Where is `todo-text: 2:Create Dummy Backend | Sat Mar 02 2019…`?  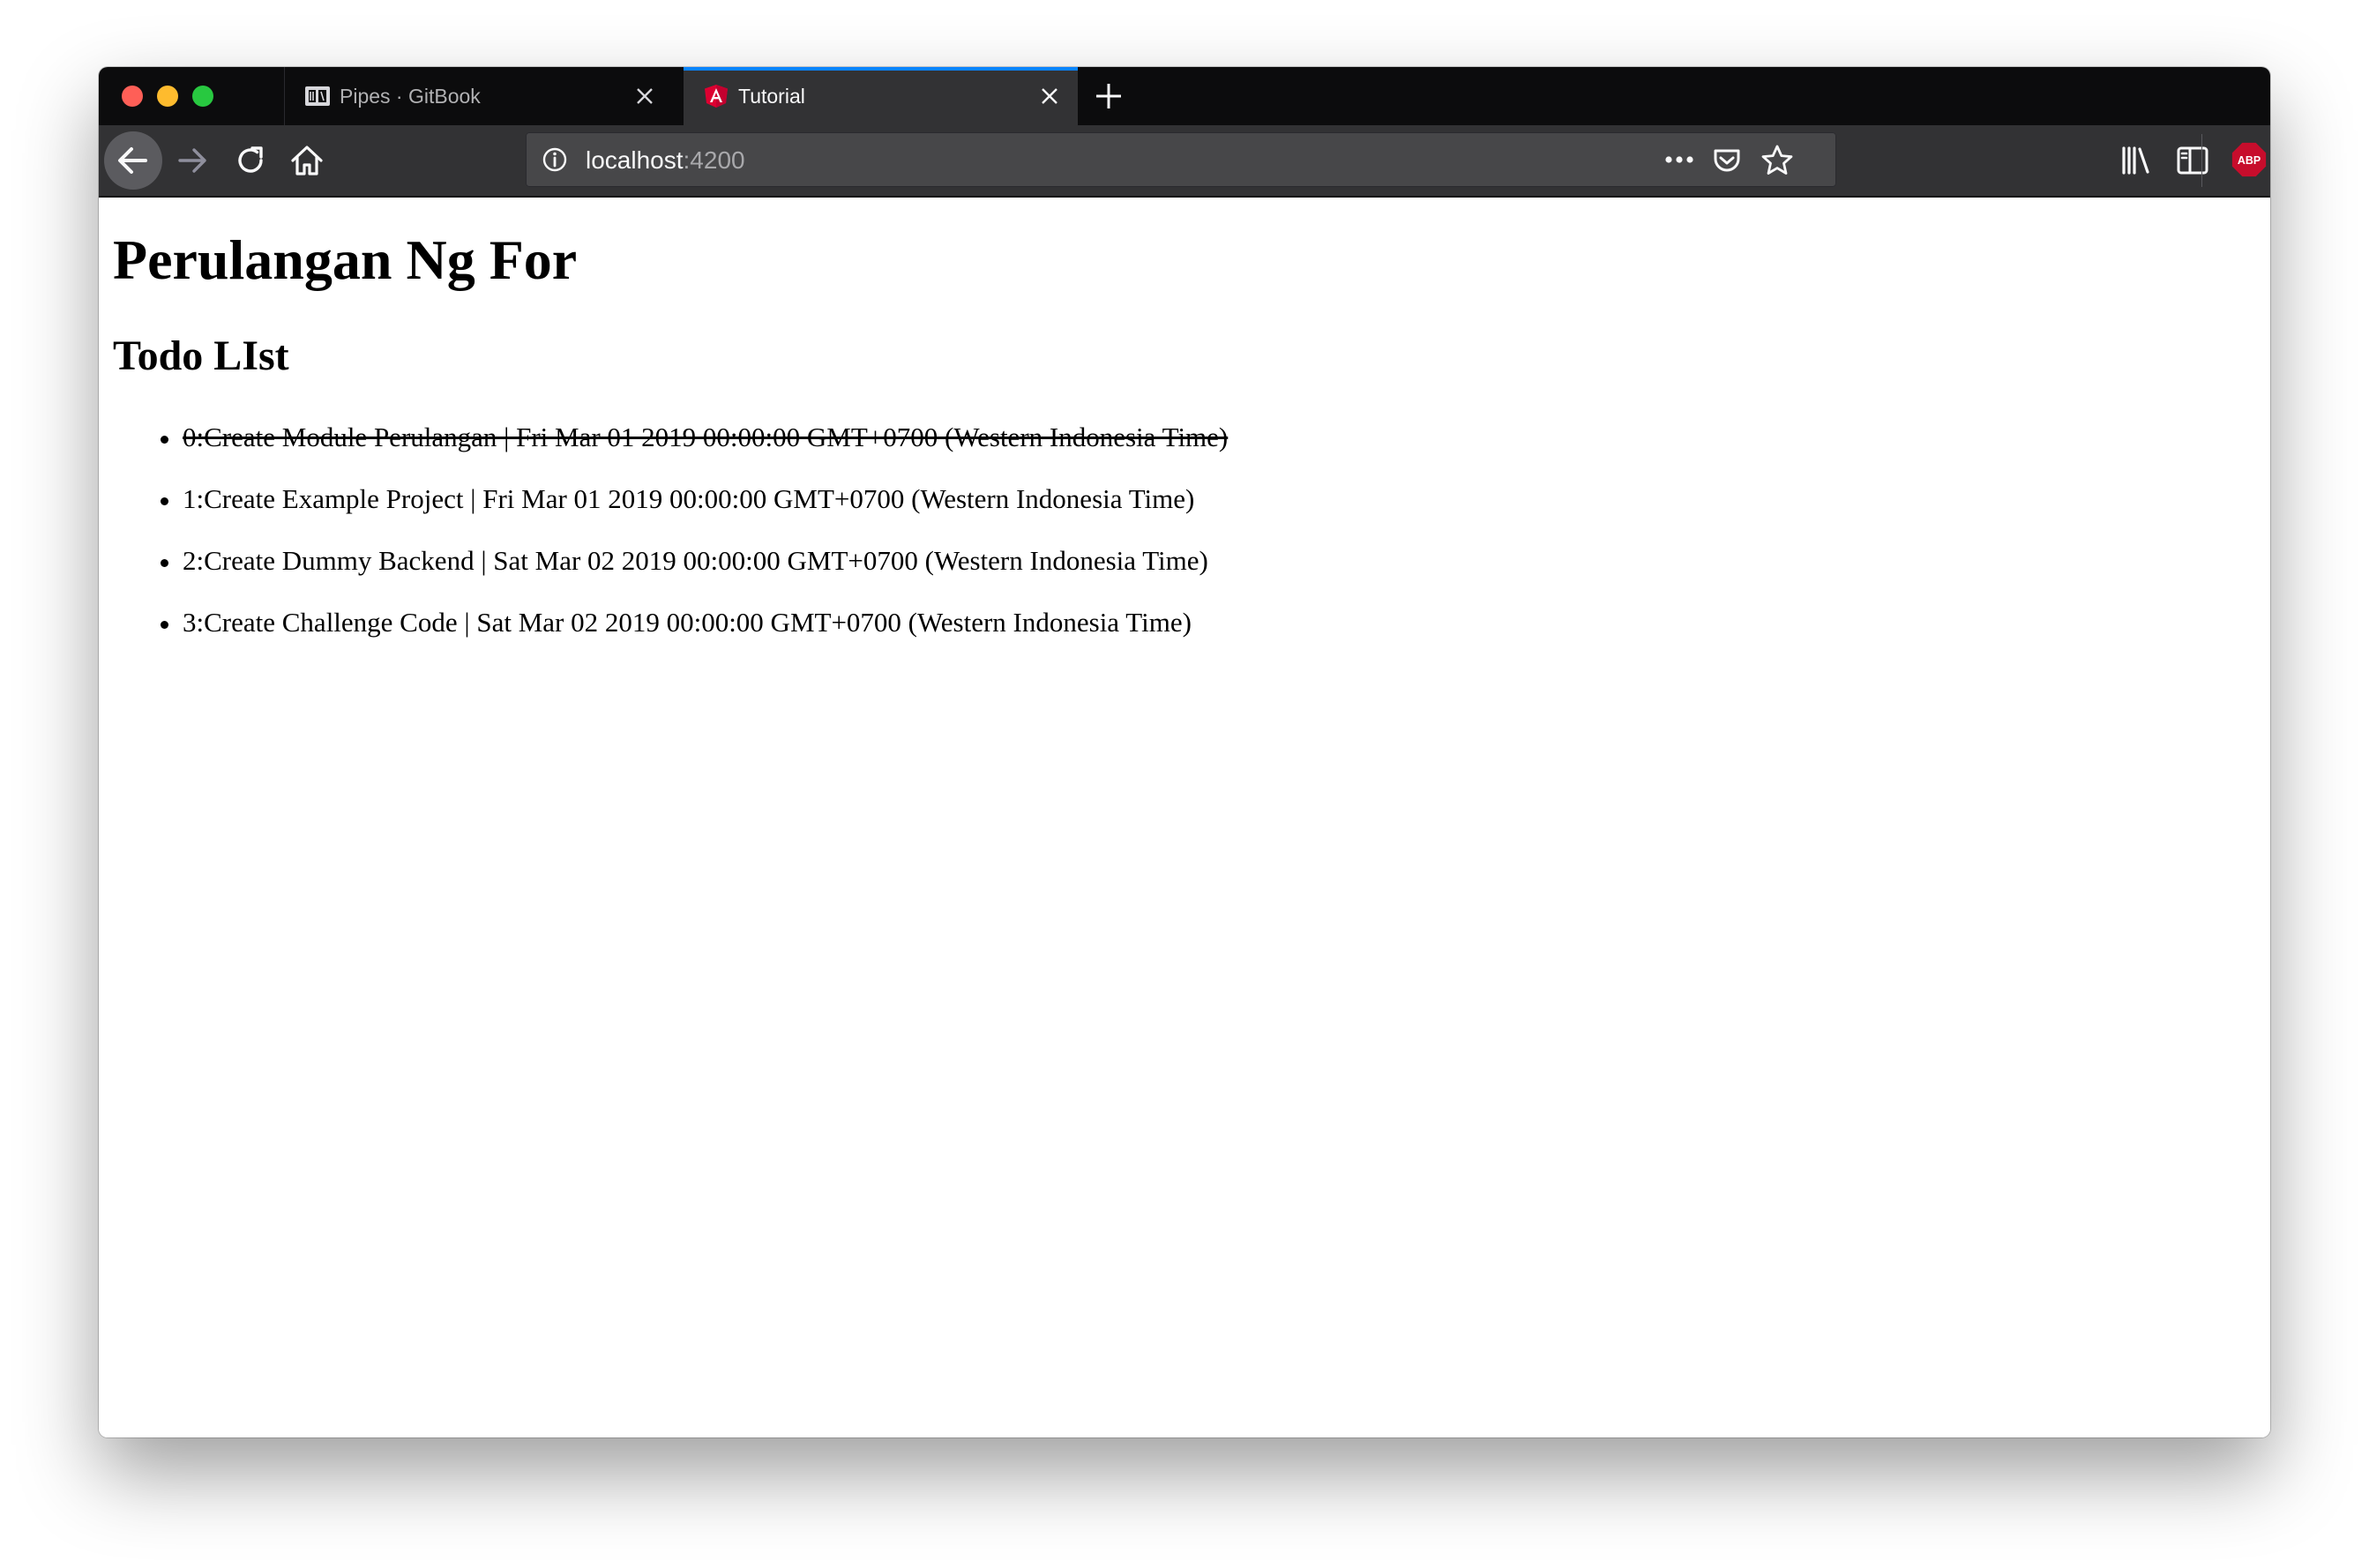
todo-text: 2:Create Dummy Backend | Sat Mar 02 2019… is located at coordinates (695, 560).